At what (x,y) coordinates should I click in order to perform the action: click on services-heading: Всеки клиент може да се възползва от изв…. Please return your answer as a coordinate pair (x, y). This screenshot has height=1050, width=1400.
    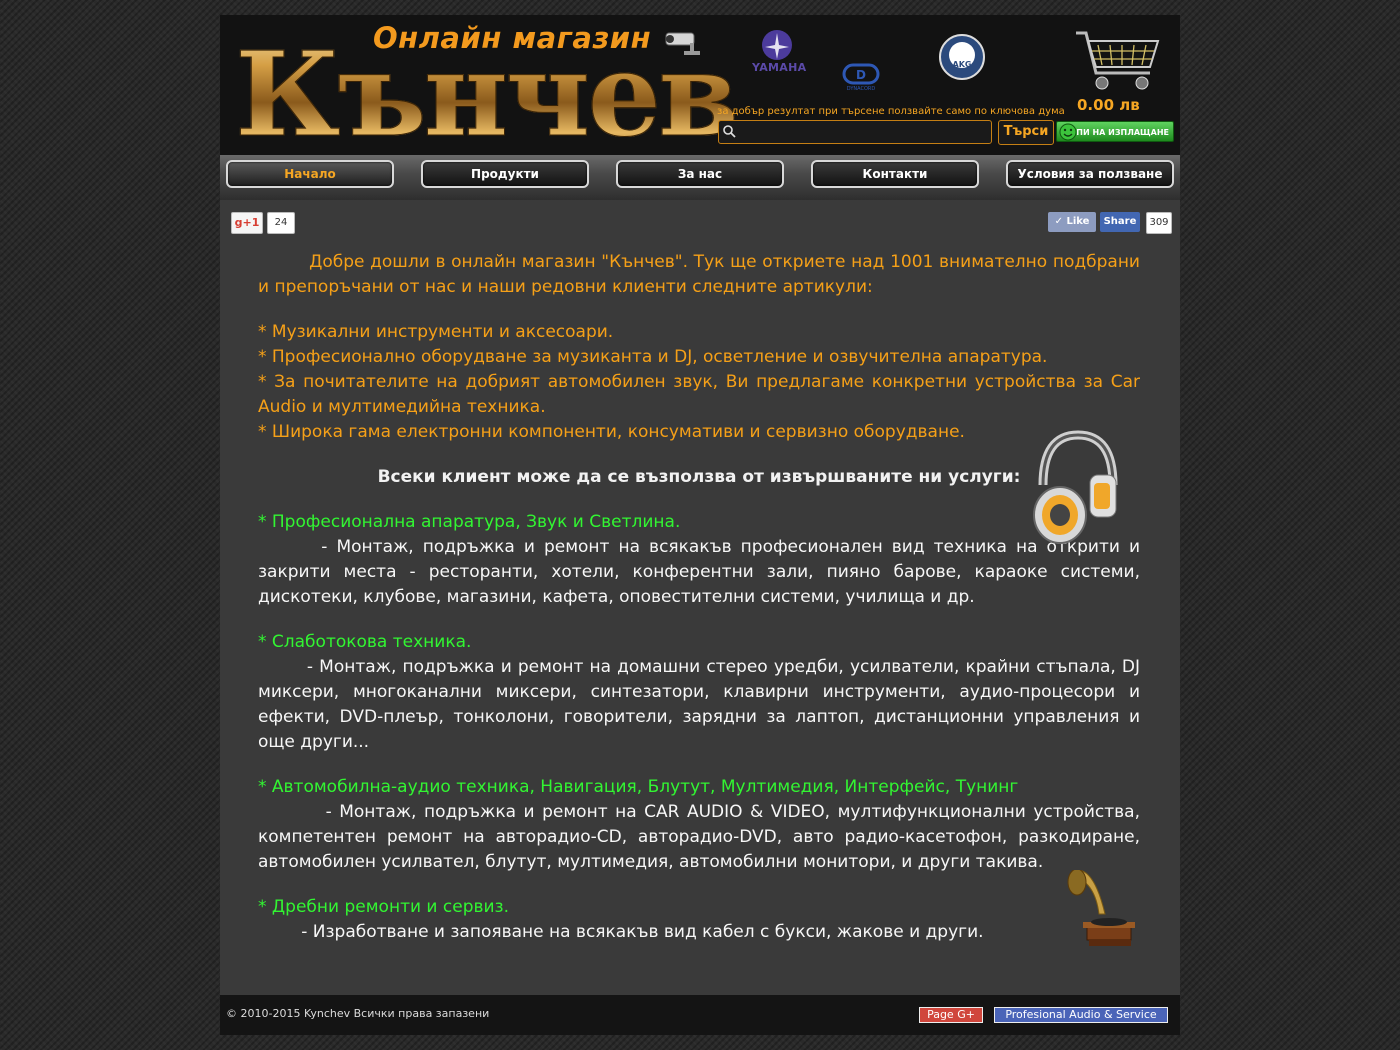
    Looking at the image, I should click on (699, 477).